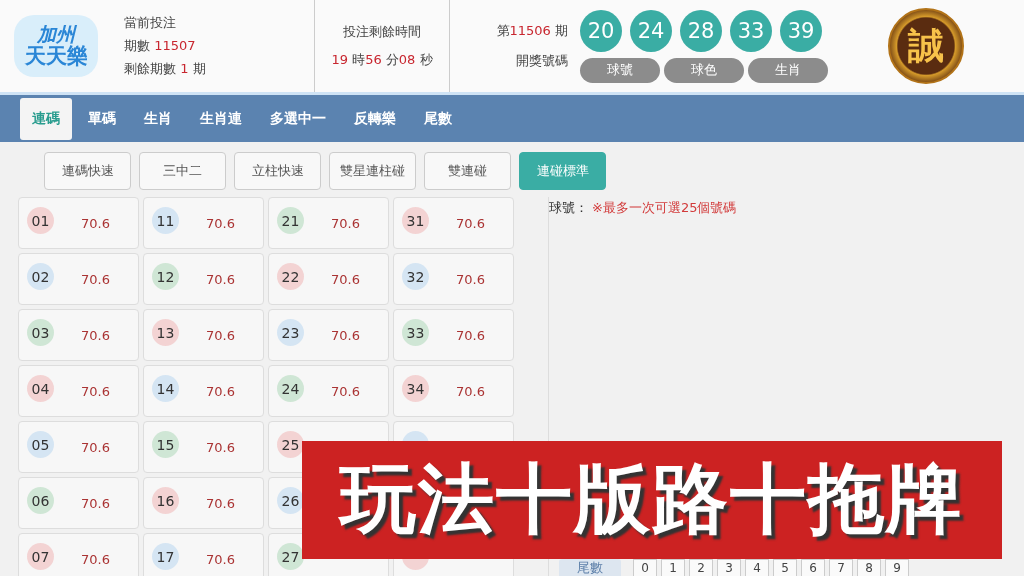 Image resolution: width=1024 pixels, height=576 pixels. Describe the element at coordinates (56, 46) in the screenshot. I see `logo: 加州 天天樂` at that location.